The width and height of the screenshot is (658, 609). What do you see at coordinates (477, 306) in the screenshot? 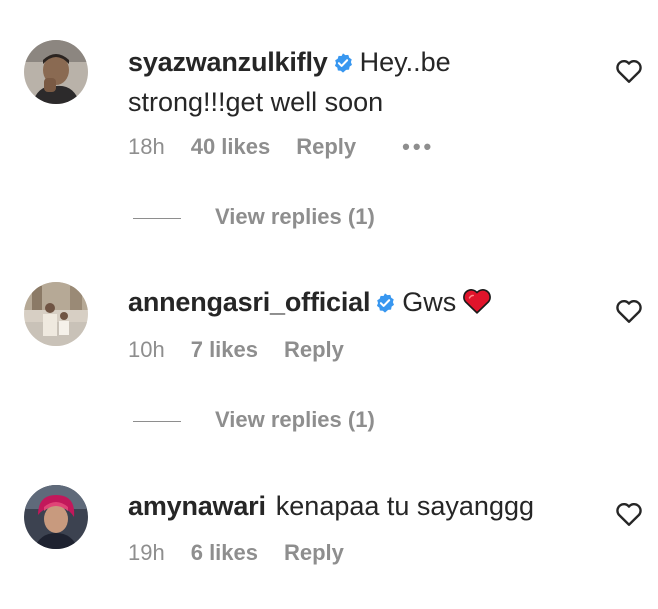
I see `red-heart-emoji-icon` at bounding box center [477, 306].